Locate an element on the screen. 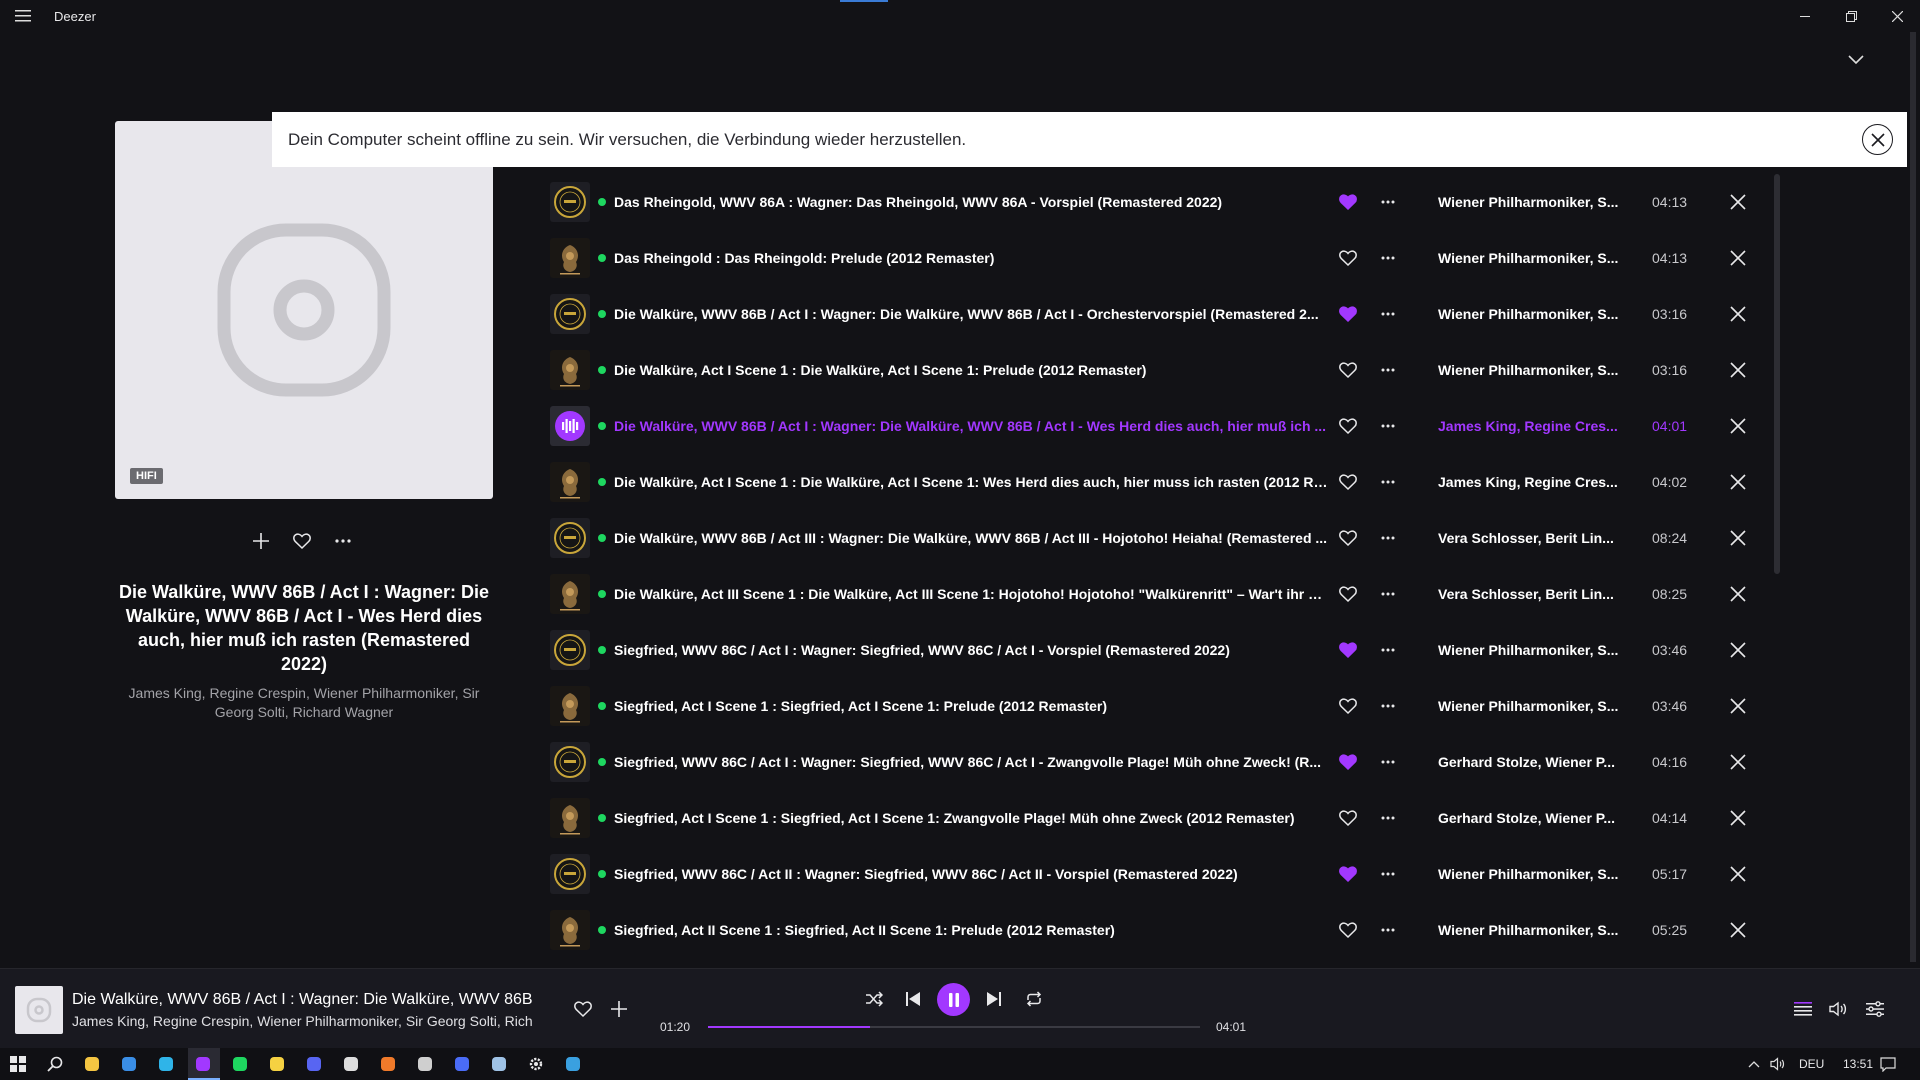 This screenshot has height=1080, width=1920. store-icon is located at coordinates (129, 1064).